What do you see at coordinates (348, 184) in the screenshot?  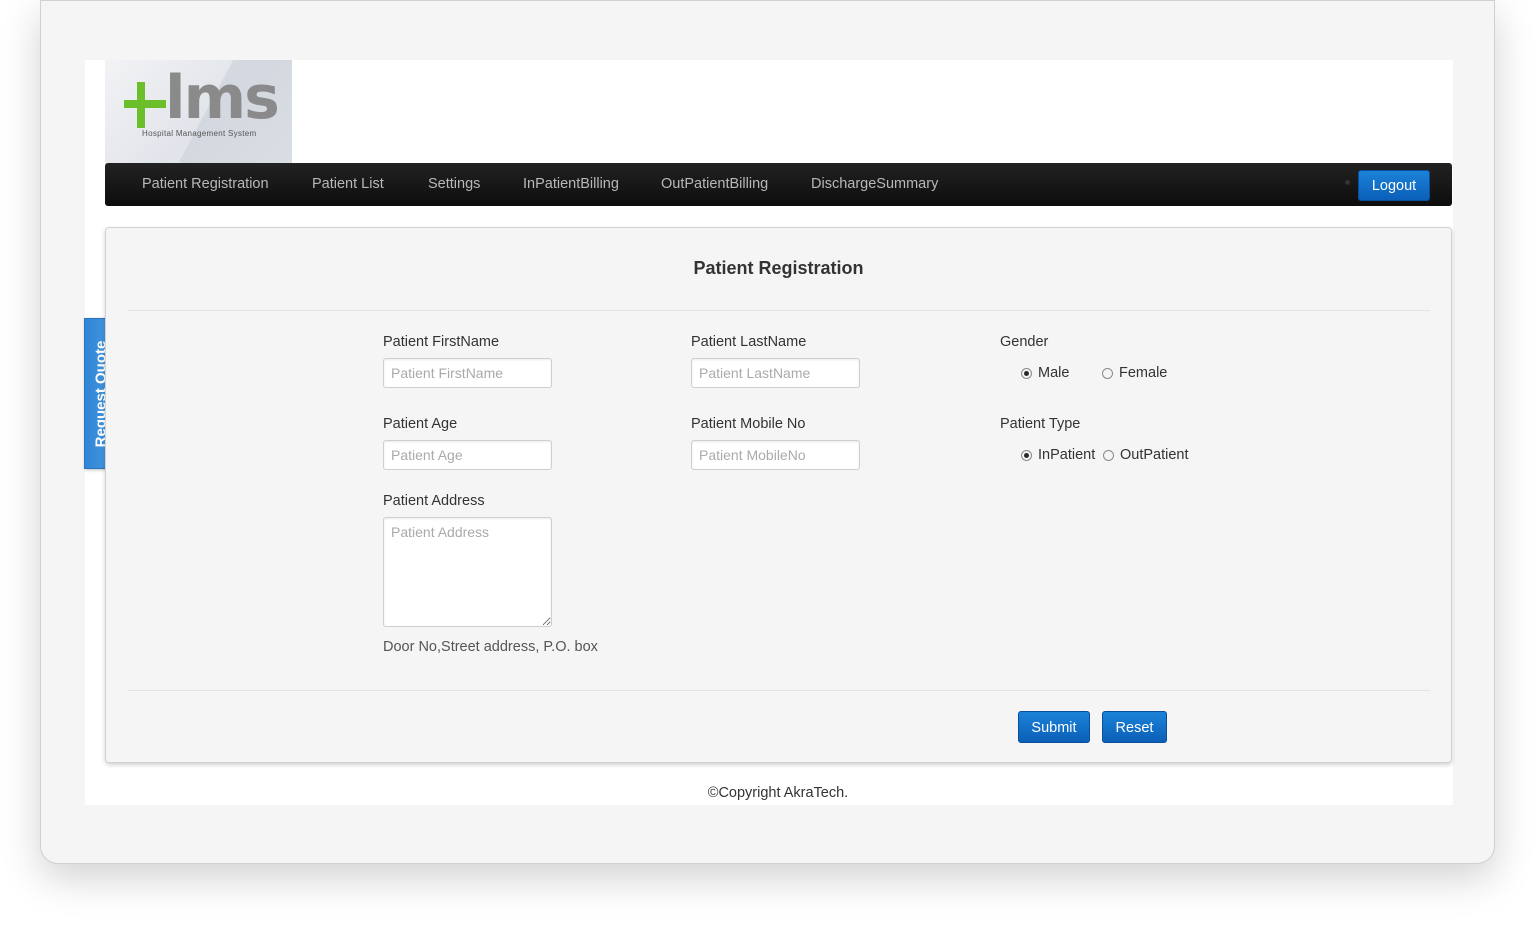 I see `nav-item-patient-list: Patient List` at bounding box center [348, 184].